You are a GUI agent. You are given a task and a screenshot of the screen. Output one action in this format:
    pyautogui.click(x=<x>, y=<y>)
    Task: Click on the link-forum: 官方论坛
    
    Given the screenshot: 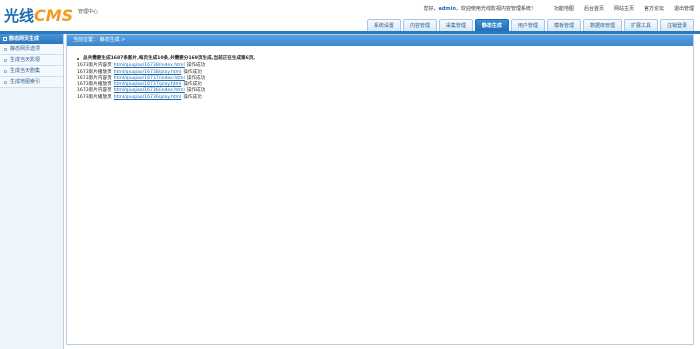 What is the action you would take?
    pyautogui.click(x=654, y=8)
    